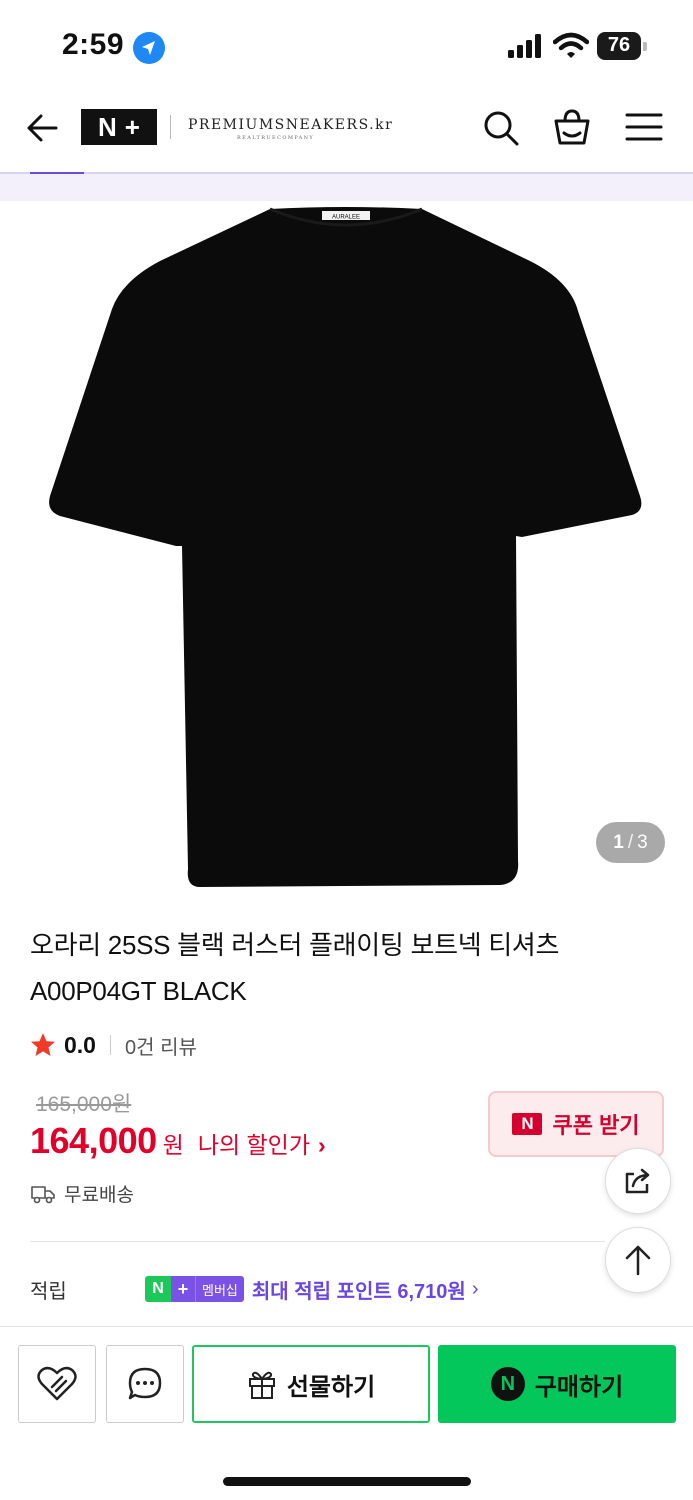 This screenshot has width=693, height=1500. Describe the element at coordinates (507, 1384) in the screenshot. I see `naver-pay-icon: N` at that location.